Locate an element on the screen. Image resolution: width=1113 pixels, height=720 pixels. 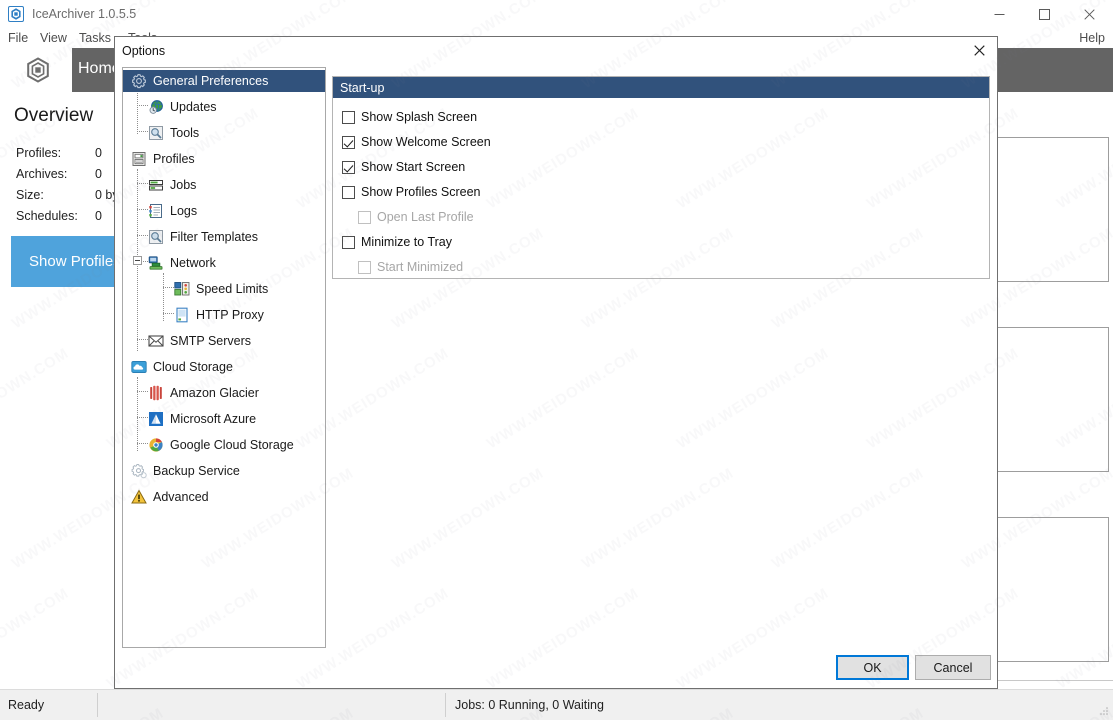
tree-item-updates: Updates is located at coordinates (224, 107).